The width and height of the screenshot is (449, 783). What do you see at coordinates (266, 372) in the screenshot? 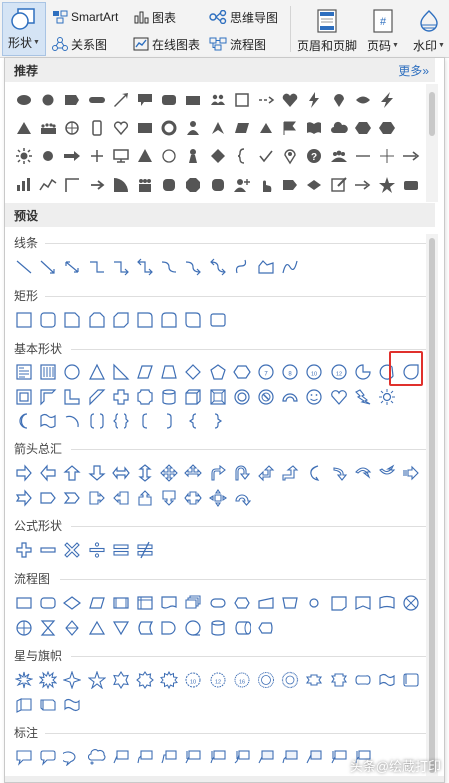
I see `shape-item: 7` at bounding box center [266, 372].